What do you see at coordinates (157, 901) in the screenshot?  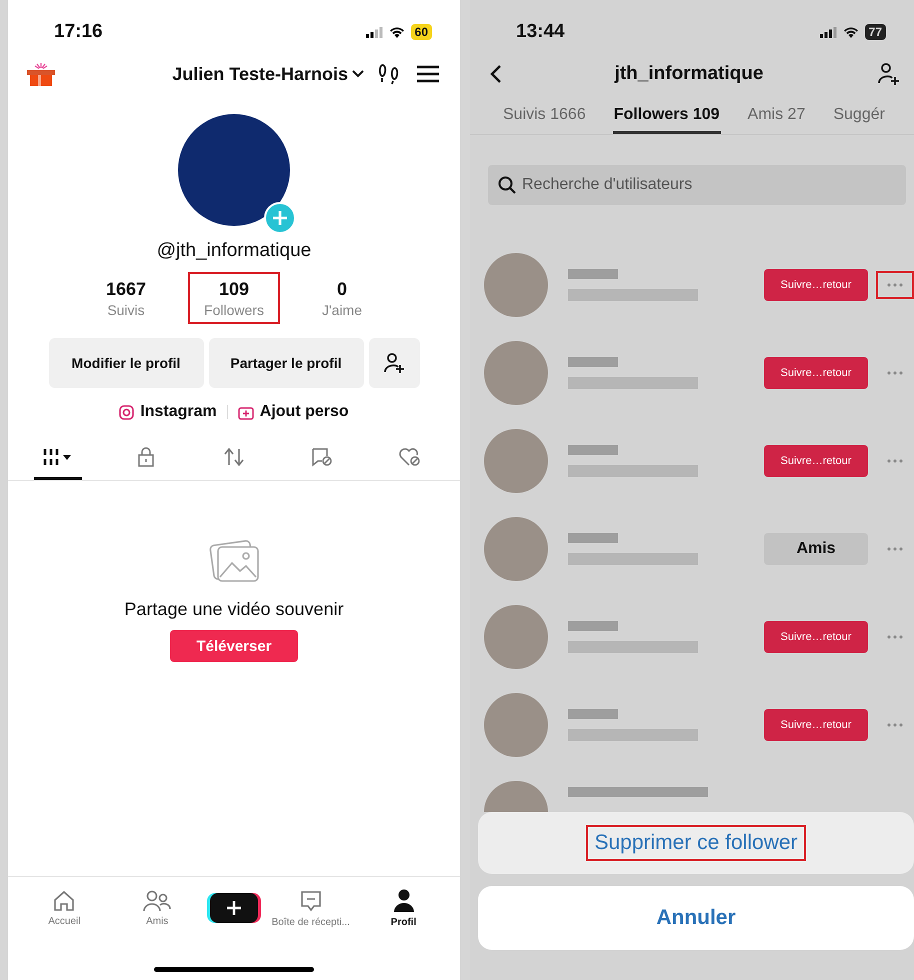 I see `friends-icon` at bounding box center [157, 901].